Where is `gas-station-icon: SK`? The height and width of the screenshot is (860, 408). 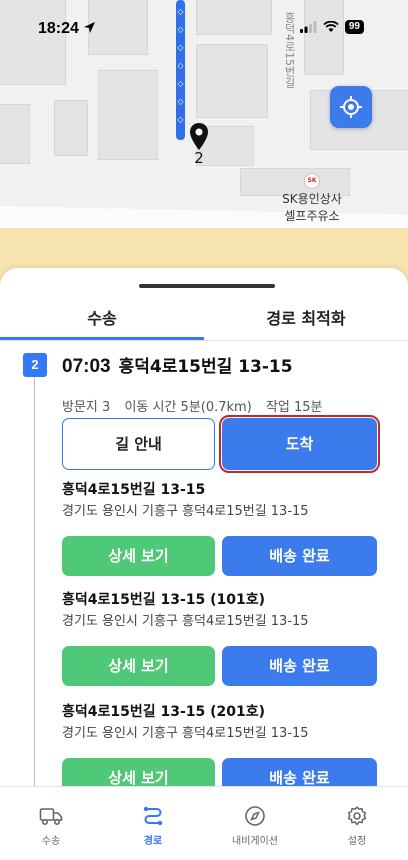 gas-station-icon: SK is located at coordinates (312, 181).